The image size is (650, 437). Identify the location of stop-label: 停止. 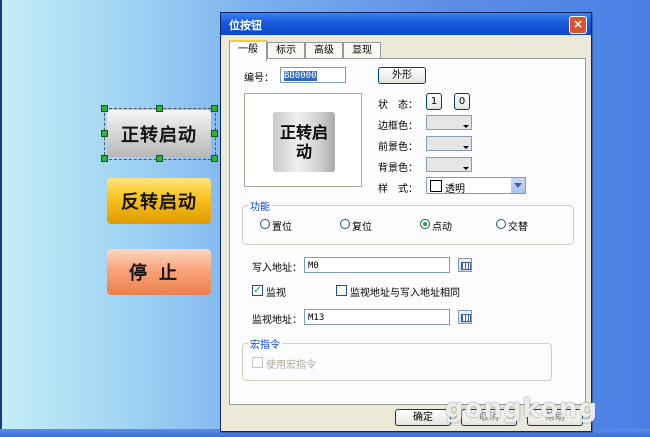
(159, 273).